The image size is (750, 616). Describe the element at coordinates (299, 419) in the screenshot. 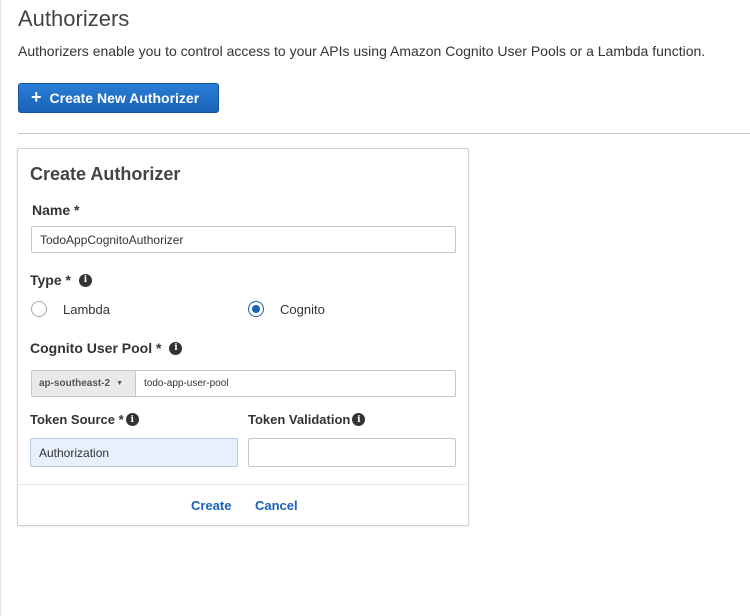

I see `token-validation-label-text: Token Validation` at that location.